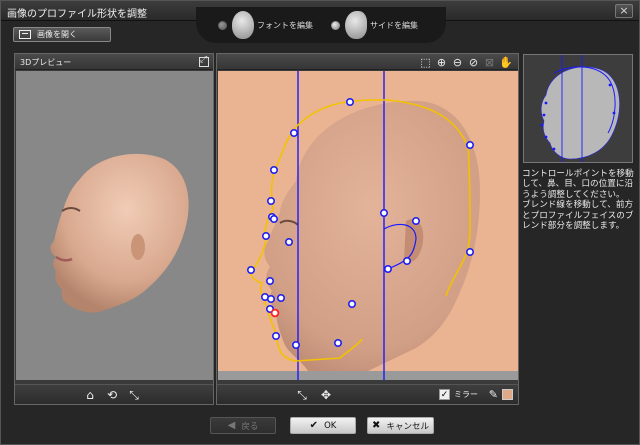  I want to click on mode-edit-side: サイドを編集, so click(374, 25).